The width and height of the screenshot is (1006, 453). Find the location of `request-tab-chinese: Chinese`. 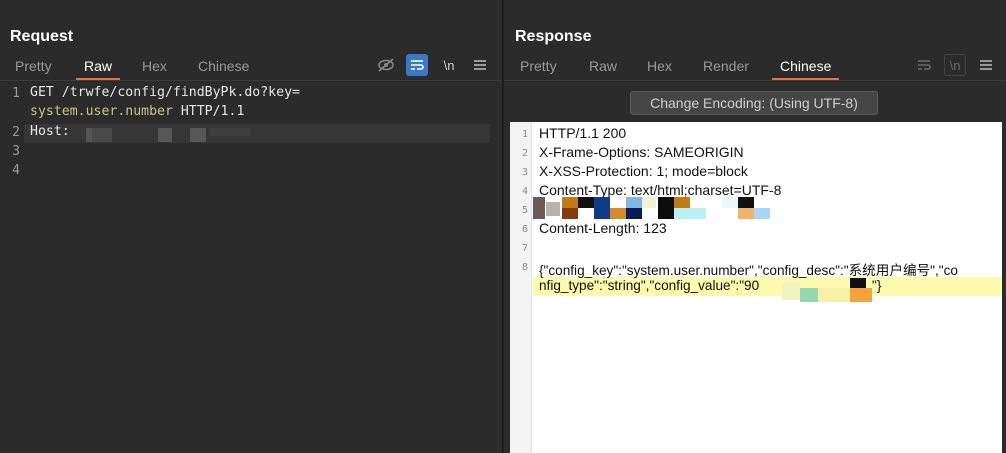

request-tab-chinese: Chinese is located at coordinates (223, 68).